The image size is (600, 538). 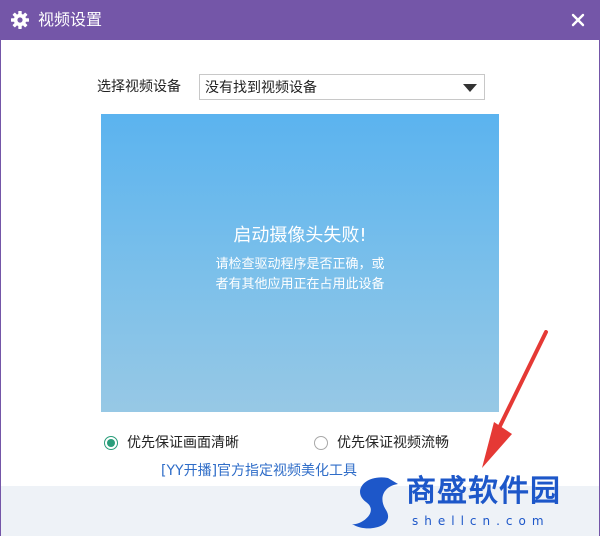 I want to click on gear-icon, so click(x=20, y=20).